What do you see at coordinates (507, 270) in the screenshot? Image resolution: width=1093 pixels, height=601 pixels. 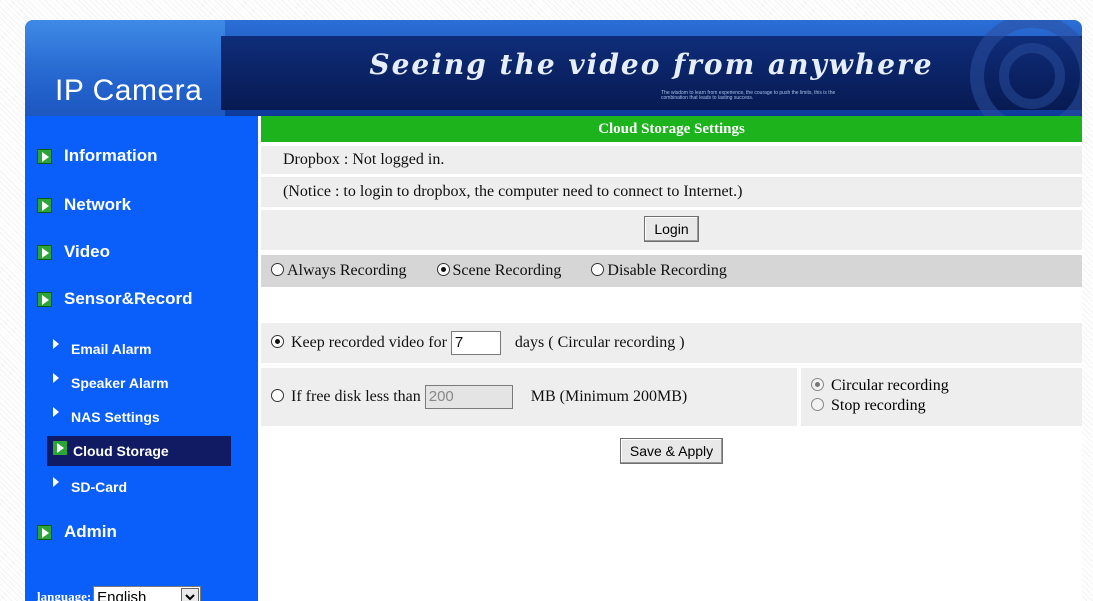 I see `radio-label: Scene Recording` at bounding box center [507, 270].